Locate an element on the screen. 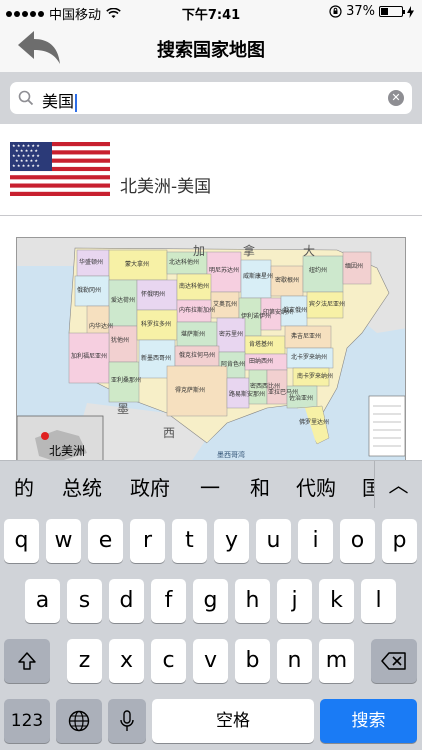 The height and width of the screenshot is (750, 422). key-p: p is located at coordinates (399, 541).